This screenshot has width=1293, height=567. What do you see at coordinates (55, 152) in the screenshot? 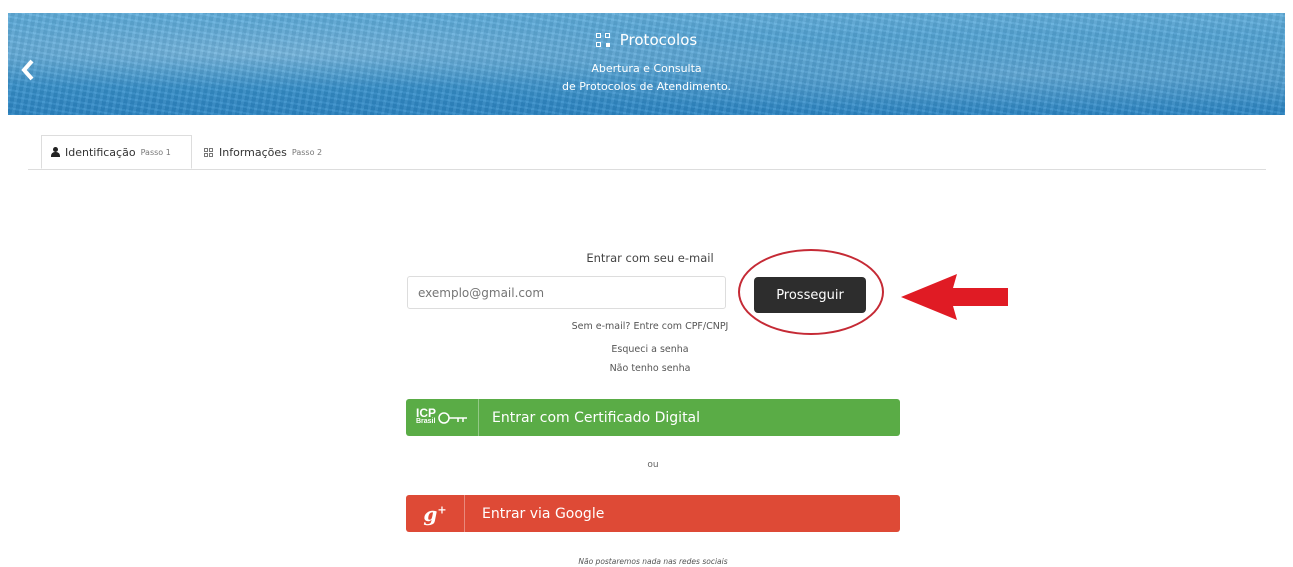
I see `user-icon` at bounding box center [55, 152].